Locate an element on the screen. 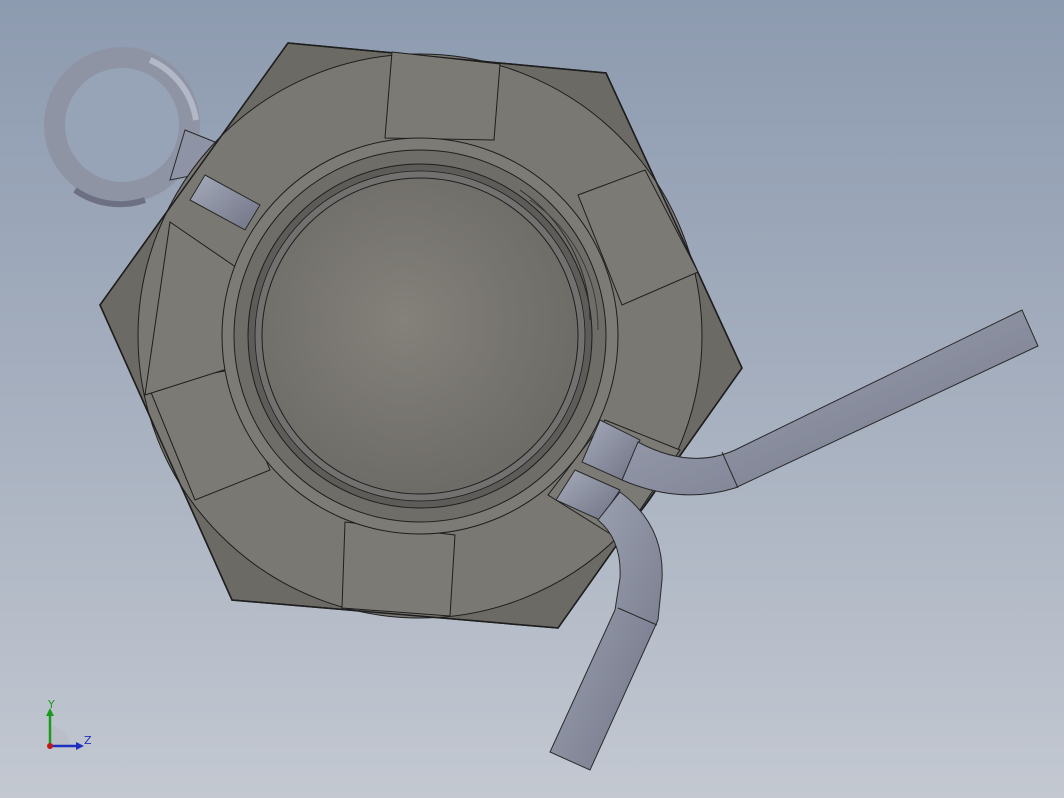 This screenshot has width=1064, height=798. triad-y-label: Y is located at coordinates (51, 704).